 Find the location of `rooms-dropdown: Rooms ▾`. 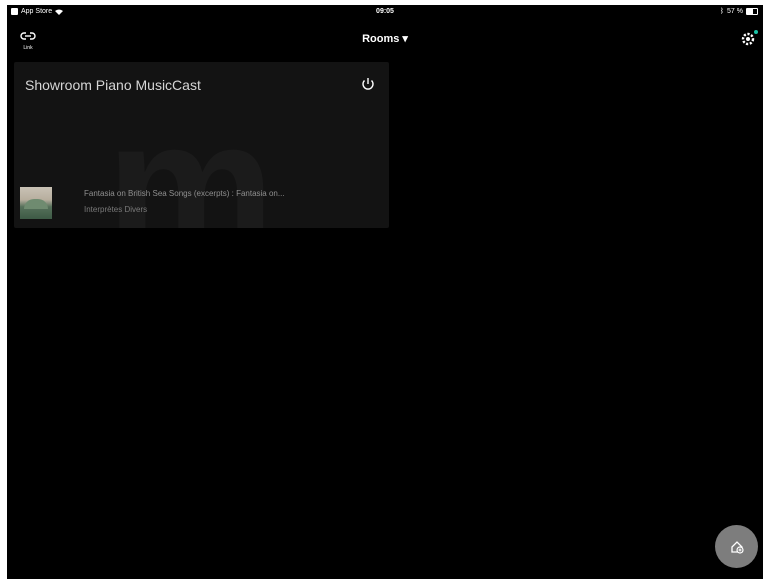

rooms-dropdown: Rooms ▾ is located at coordinates (385, 38).